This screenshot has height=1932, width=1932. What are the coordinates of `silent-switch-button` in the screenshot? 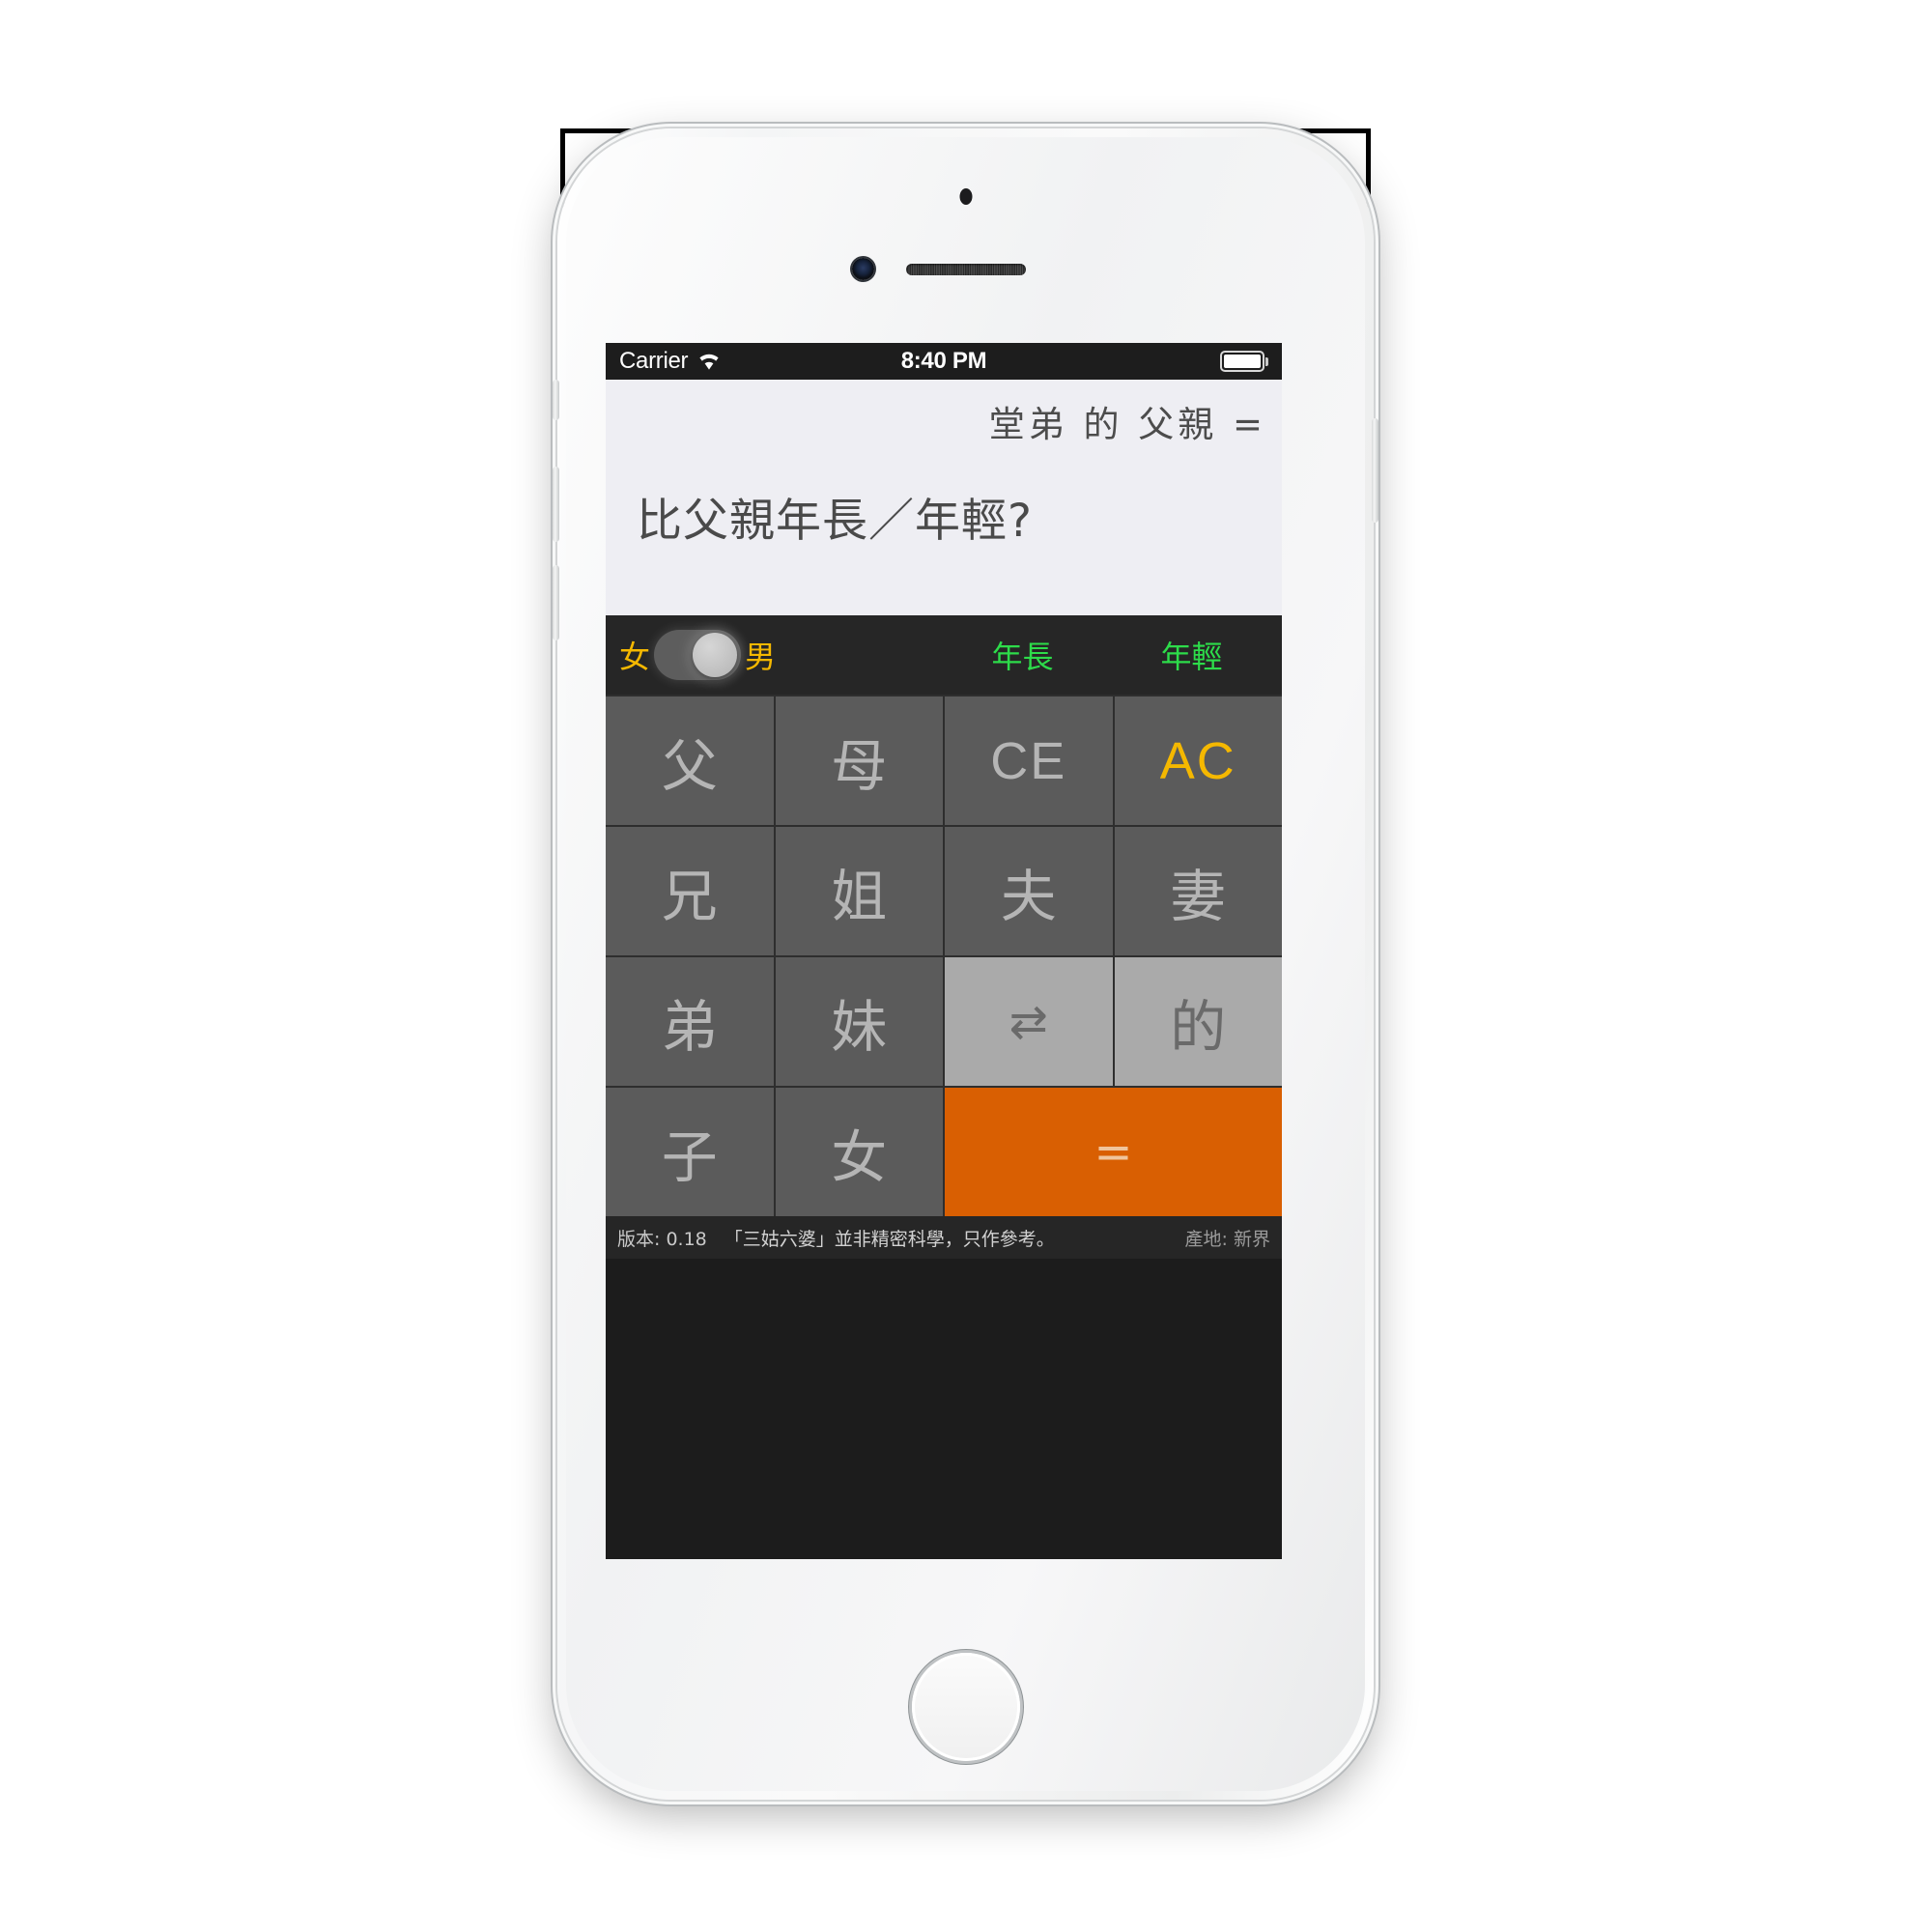 It's located at (556, 400).